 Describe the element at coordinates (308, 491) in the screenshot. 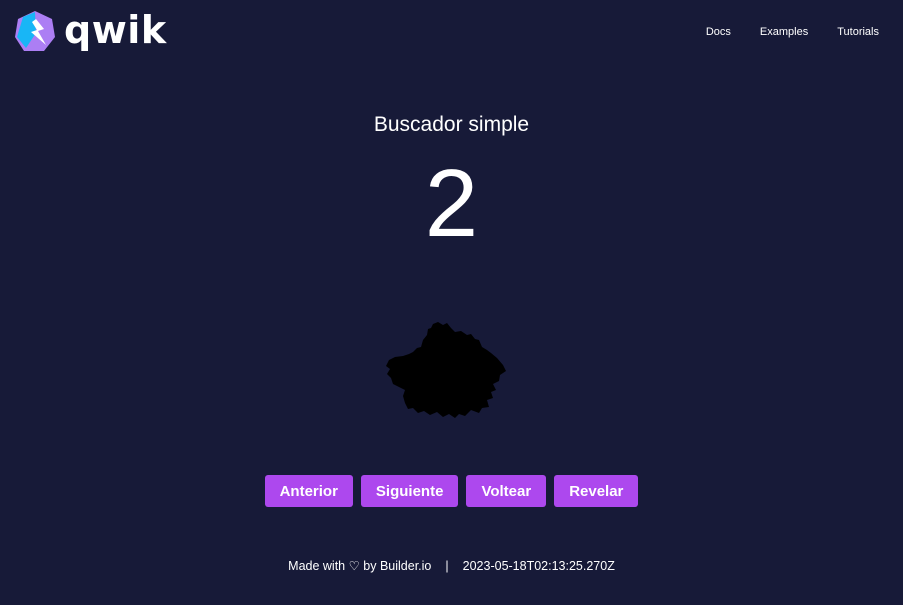

I see `previous-button: Anterior` at that location.